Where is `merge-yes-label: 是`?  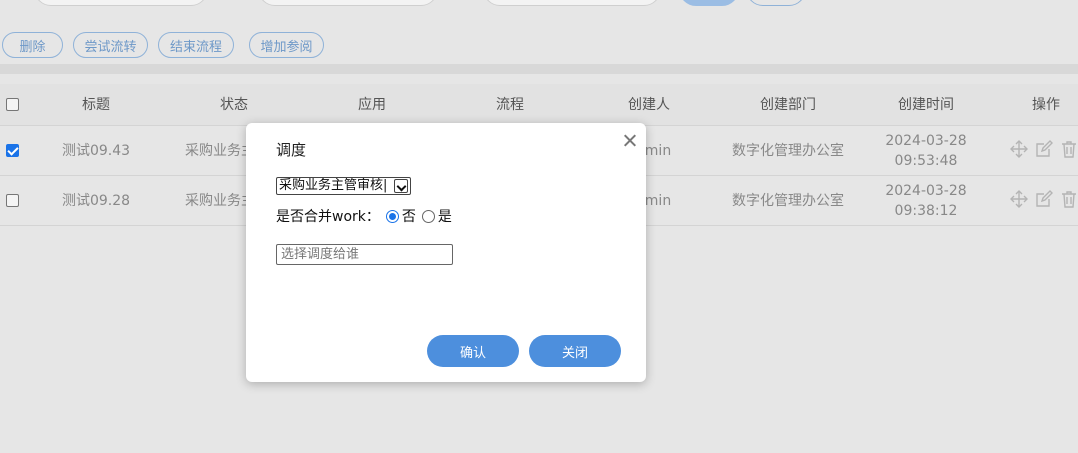 merge-yes-label: 是 is located at coordinates (445, 216).